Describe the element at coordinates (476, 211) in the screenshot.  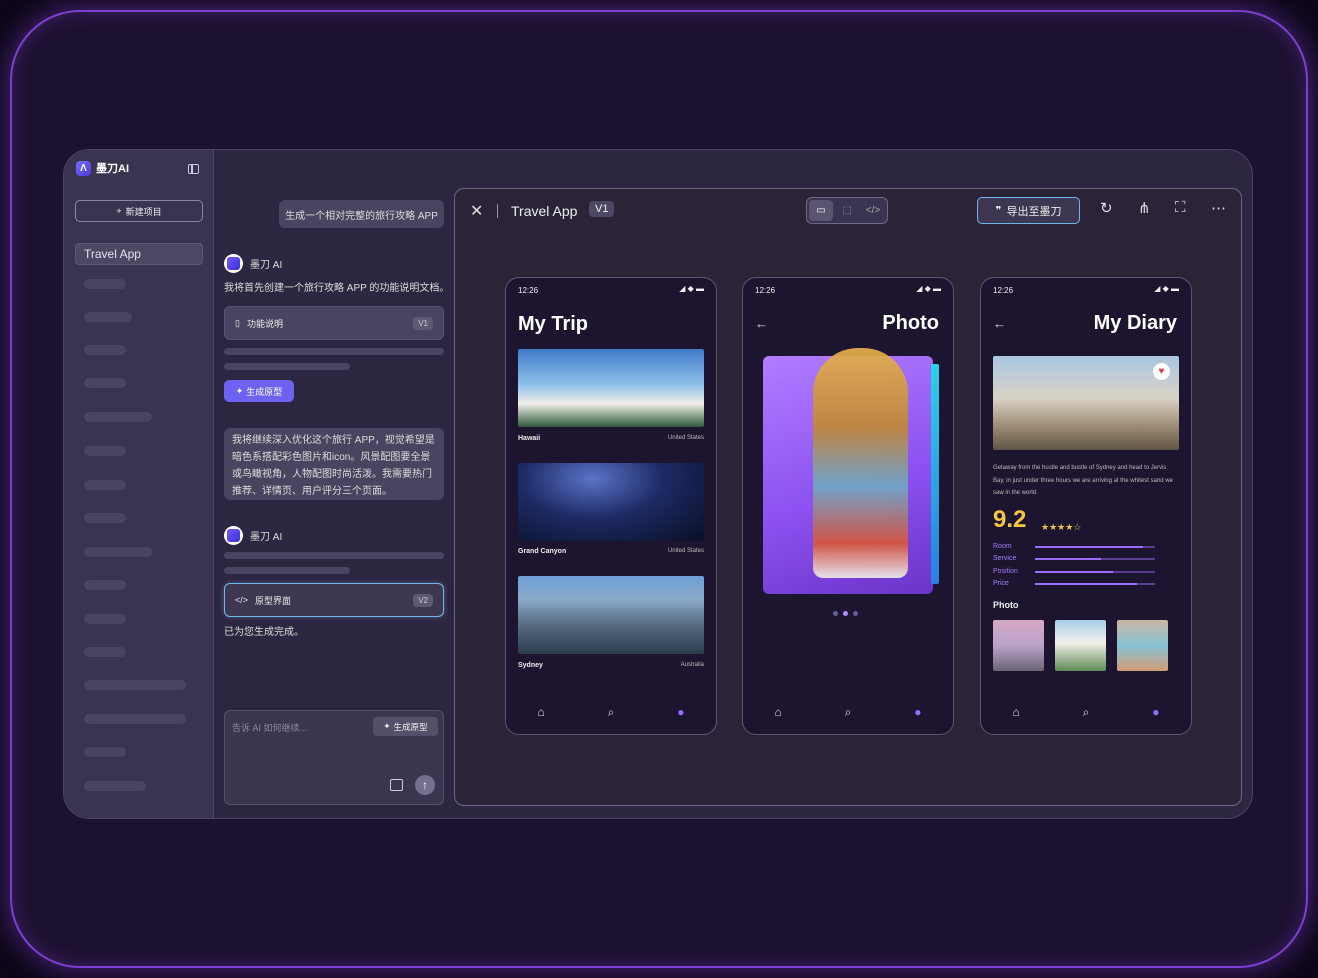
I see `close-icon: ✕` at that location.